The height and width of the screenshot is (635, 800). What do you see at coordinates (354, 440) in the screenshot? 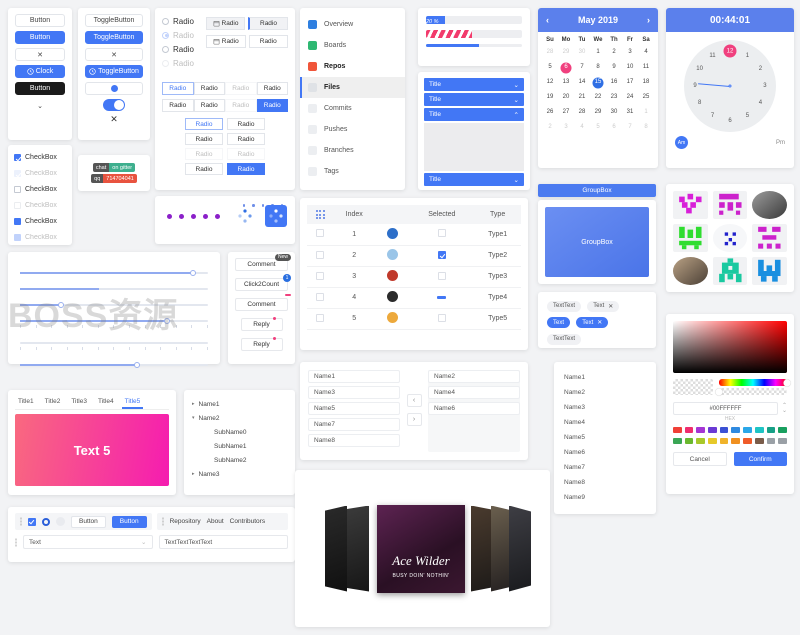
I see `transfer-item: Name8` at bounding box center [354, 440].